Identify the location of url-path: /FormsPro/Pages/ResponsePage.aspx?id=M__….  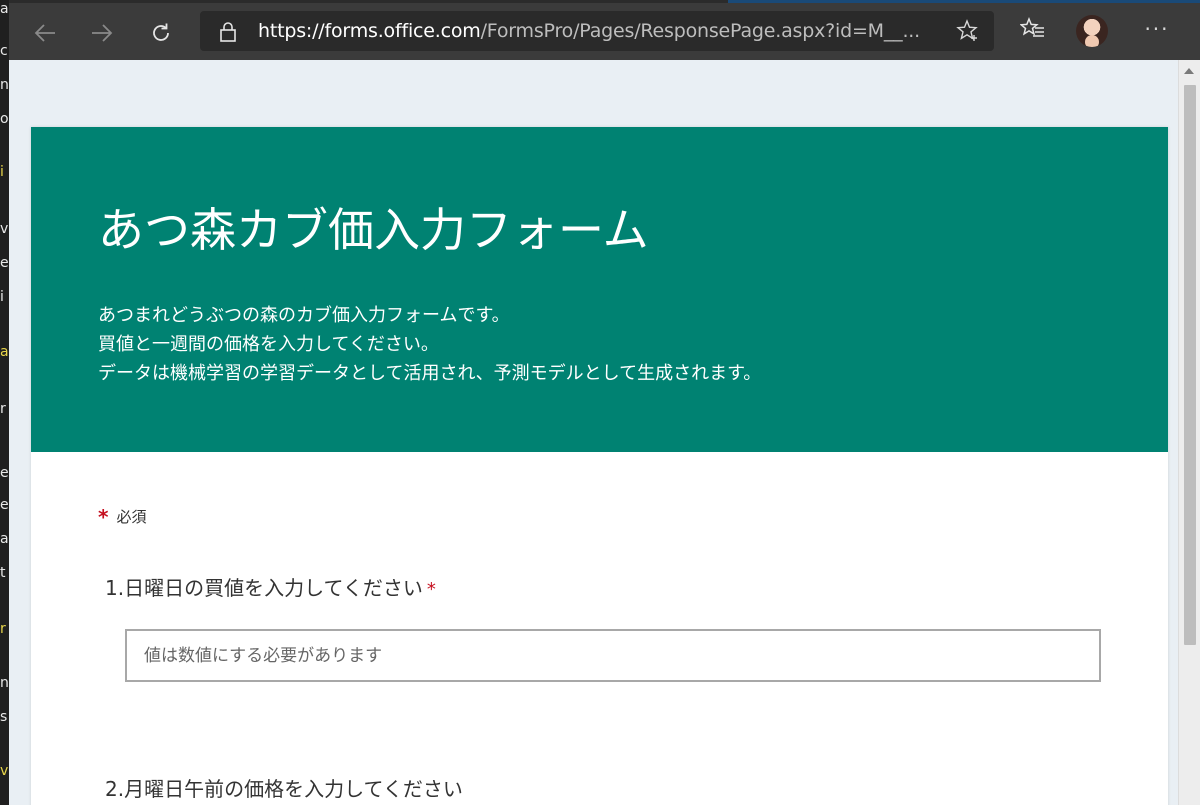
(700, 31).